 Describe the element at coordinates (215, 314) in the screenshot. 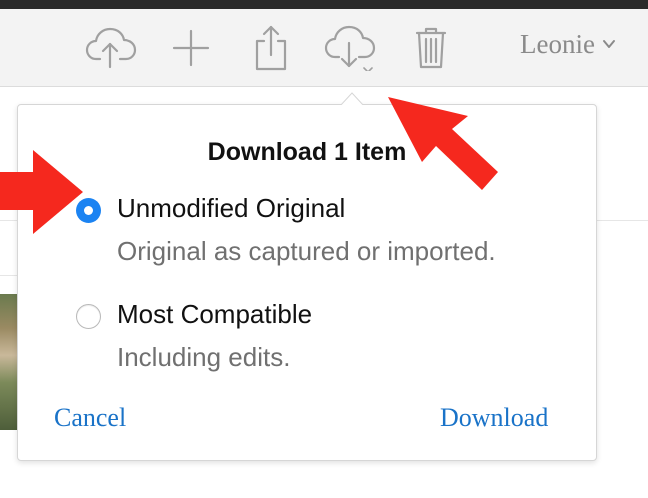

I see `option-label: Most Compatible` at that location.